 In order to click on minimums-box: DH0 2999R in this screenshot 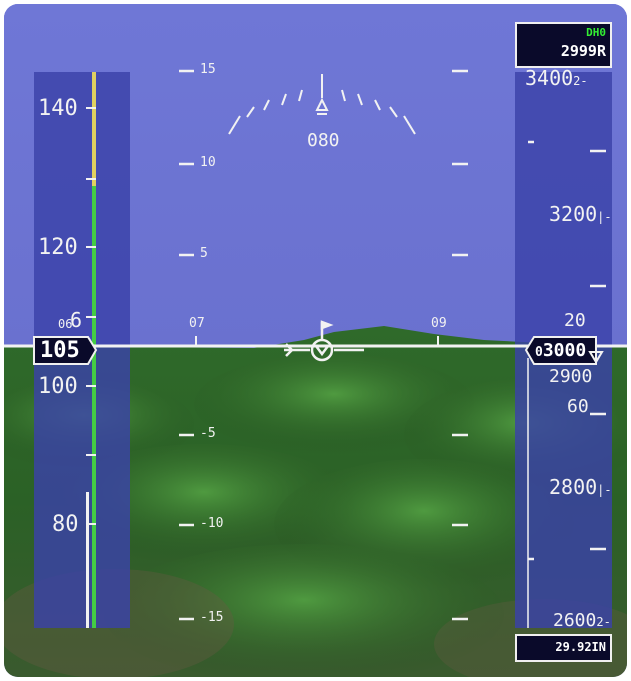, I will do `click(563, 45)`.